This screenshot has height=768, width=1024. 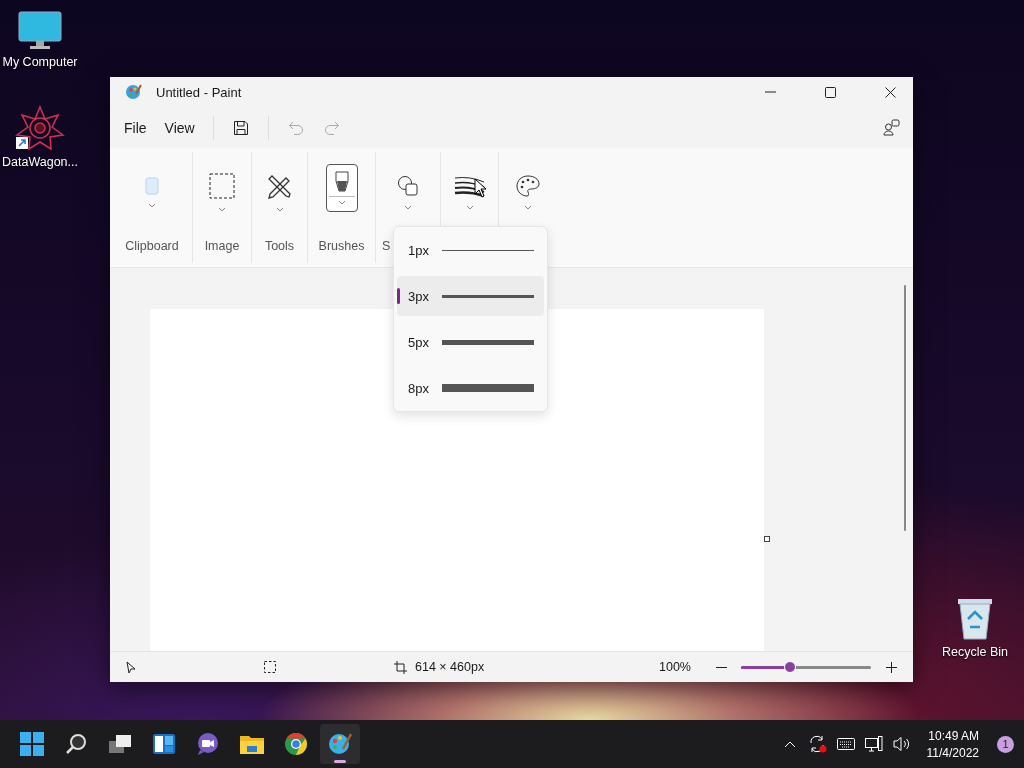 What do you see at coordinates (874, 744) in the screenshot?
I see `network-icon` at bounding box center [874, 744].